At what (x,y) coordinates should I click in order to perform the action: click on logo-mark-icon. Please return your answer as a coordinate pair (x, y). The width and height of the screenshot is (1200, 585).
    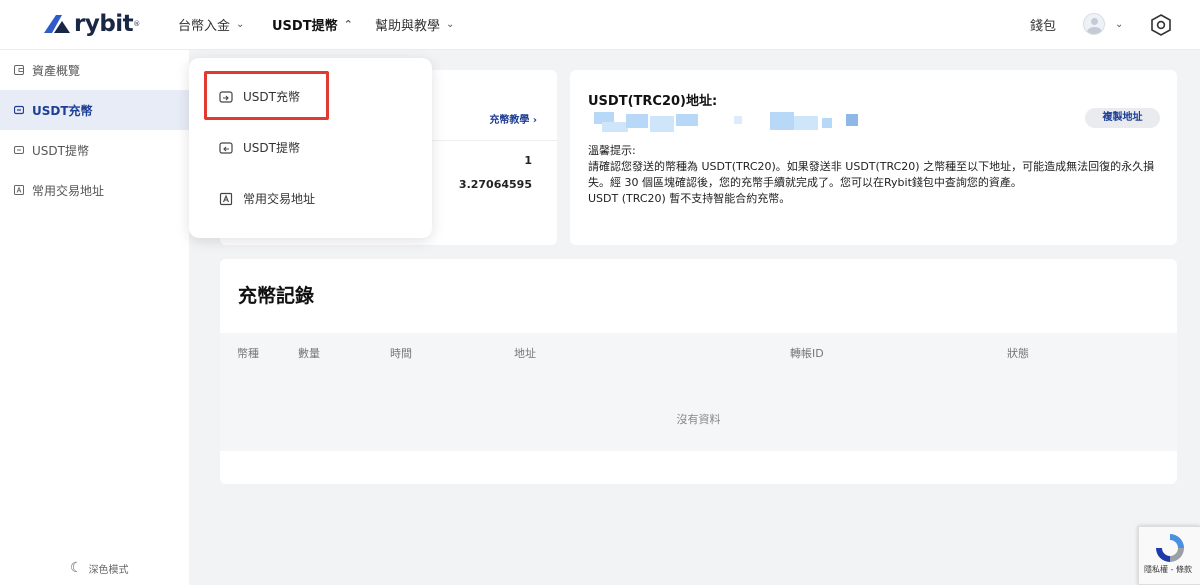
    Looking at the image, I should click on (57, 24).